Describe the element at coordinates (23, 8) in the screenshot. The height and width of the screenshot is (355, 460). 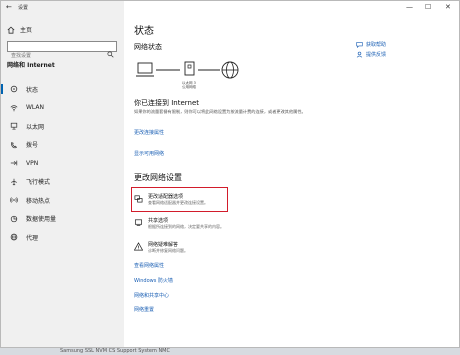
I see `app-title: 设置` at that location.